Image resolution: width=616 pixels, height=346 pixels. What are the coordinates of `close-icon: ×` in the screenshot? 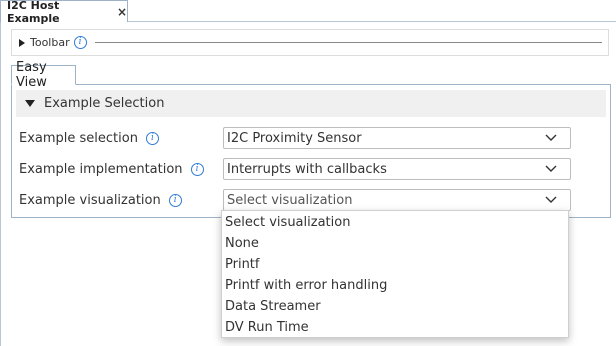 It's located at (122, 12).